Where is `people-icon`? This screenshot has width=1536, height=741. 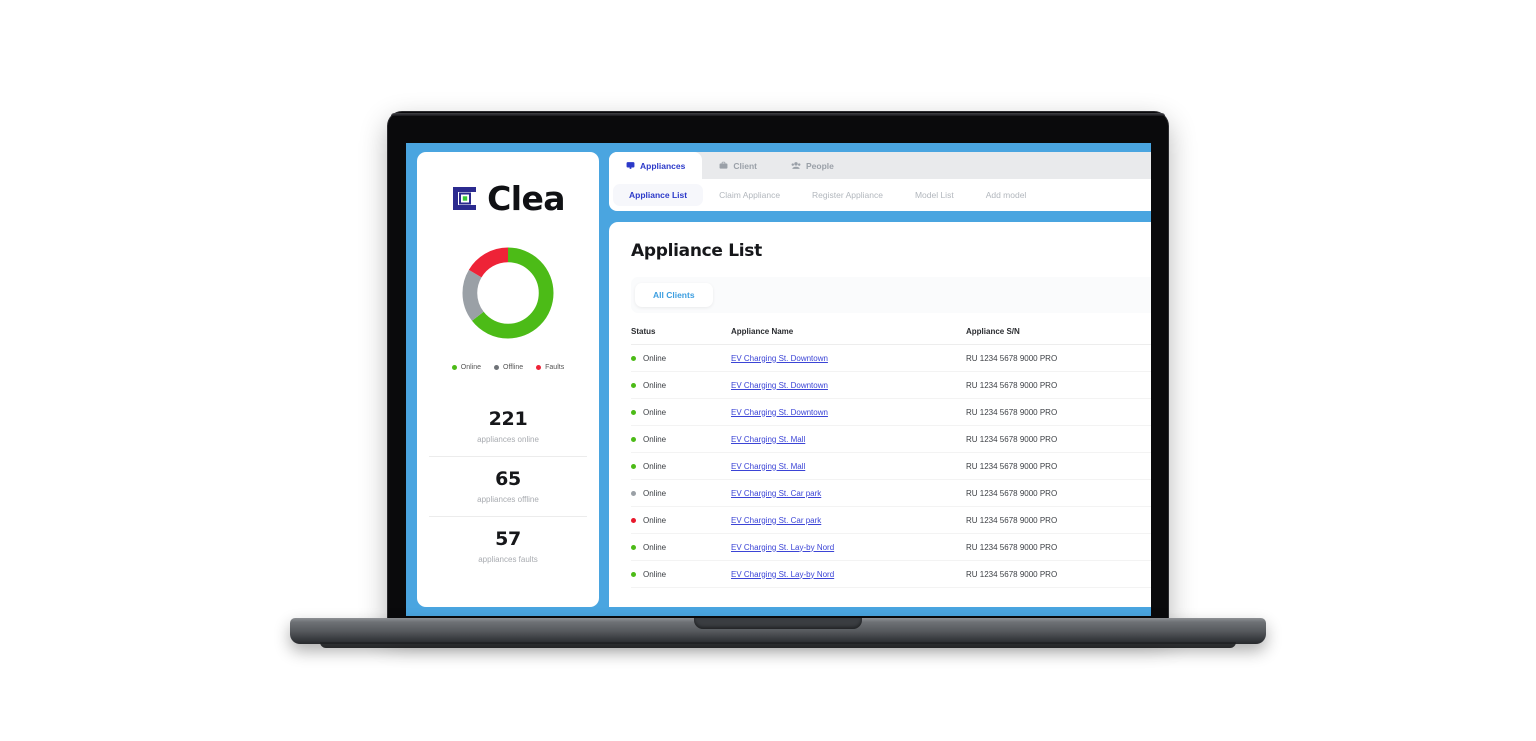
people-icon is located at coordinates (796, 165).